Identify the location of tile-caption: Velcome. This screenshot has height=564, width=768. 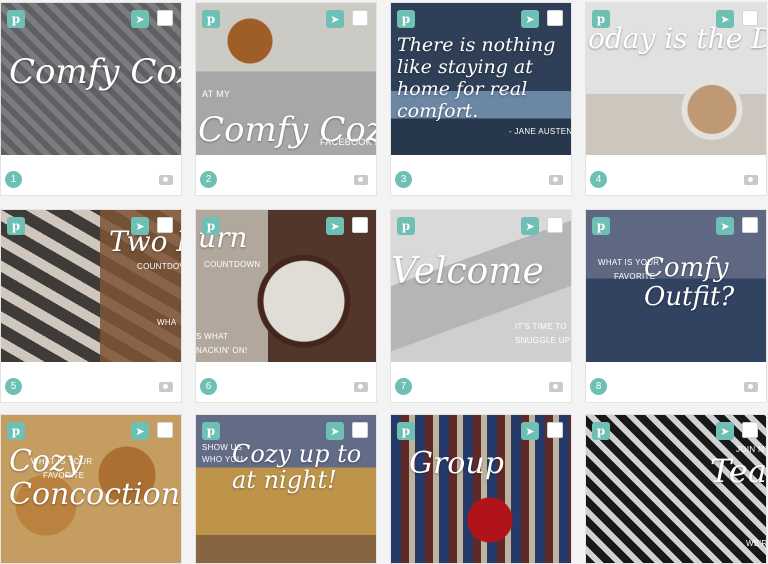
(467, 271).